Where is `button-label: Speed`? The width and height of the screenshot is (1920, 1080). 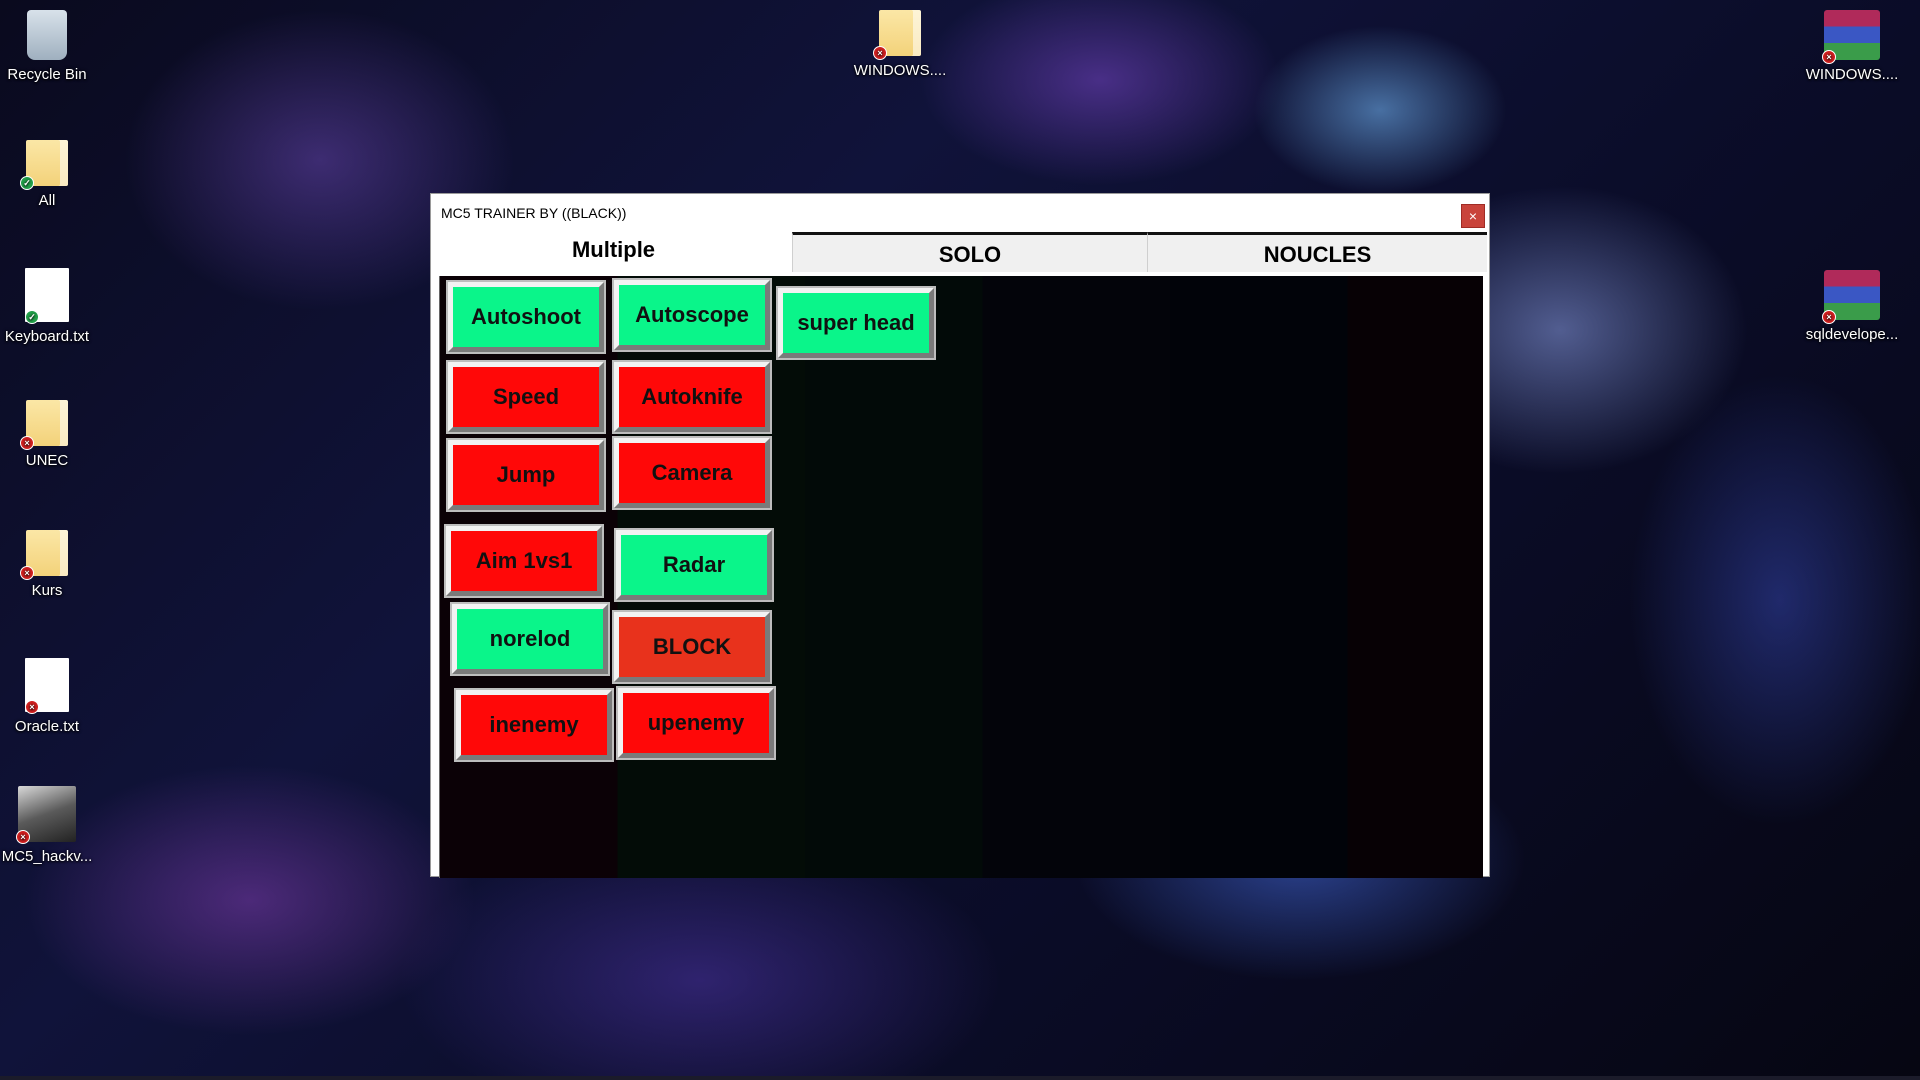
button-label: Speed is located at coordinates (526, 396).